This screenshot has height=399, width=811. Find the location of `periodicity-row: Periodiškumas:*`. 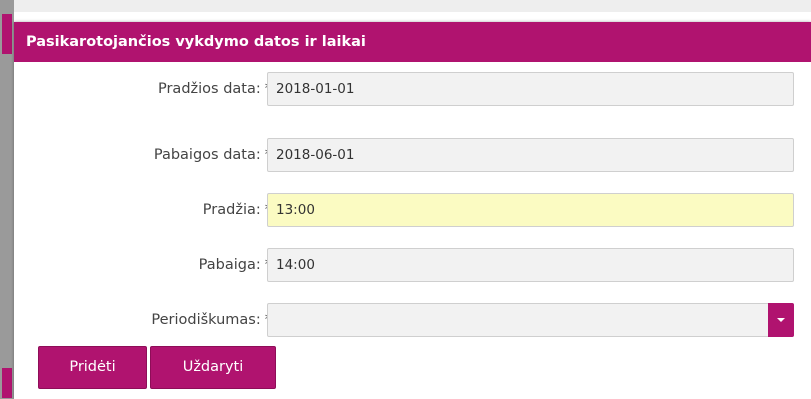

periodicity-row: Periodiškumas:* is located at coordinates (412, 320).